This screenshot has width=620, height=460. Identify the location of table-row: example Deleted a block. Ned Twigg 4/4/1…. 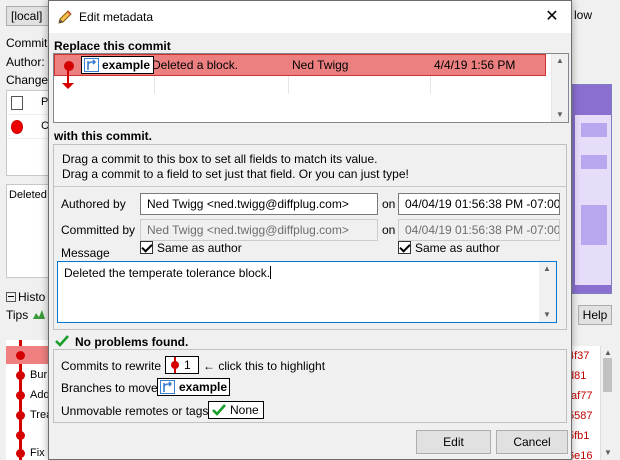
(300, 65).